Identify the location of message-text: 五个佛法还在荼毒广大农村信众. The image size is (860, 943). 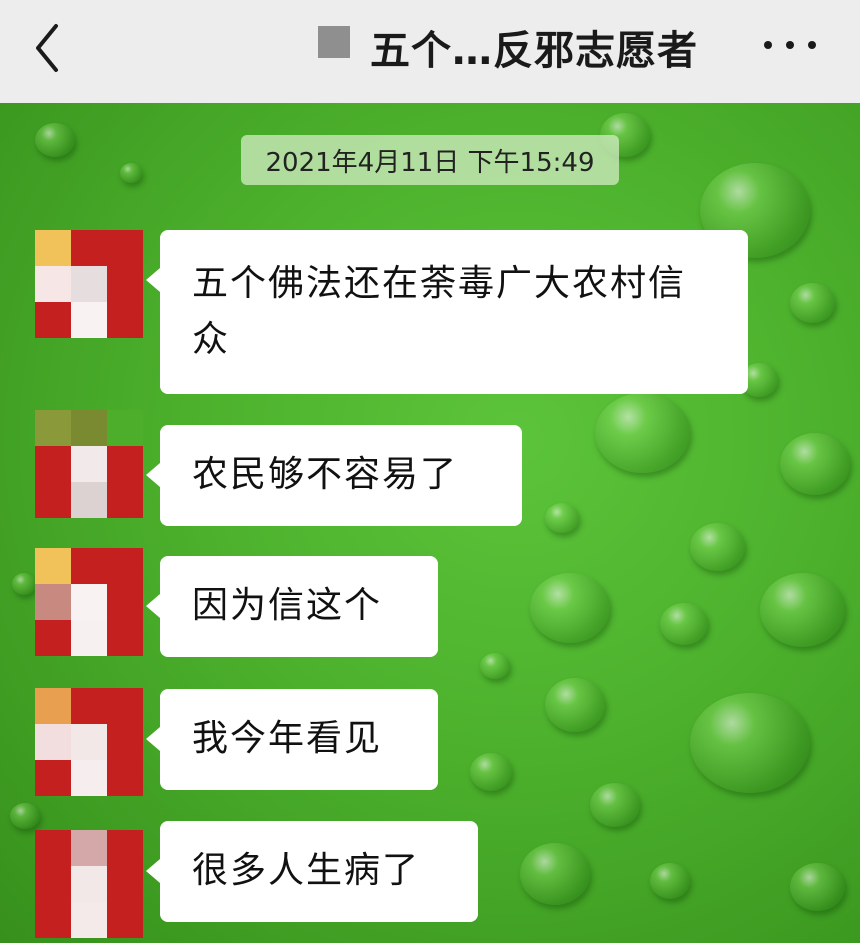
(439, 311).